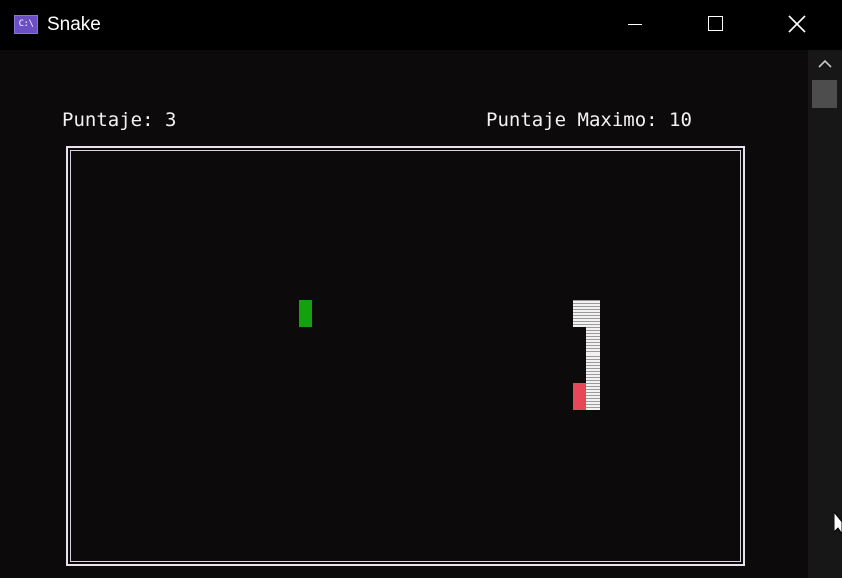 Image resolution: width=842 pixels, height=578 pixels. I want to click on console-app-icon: C:\, so click(26, 24).